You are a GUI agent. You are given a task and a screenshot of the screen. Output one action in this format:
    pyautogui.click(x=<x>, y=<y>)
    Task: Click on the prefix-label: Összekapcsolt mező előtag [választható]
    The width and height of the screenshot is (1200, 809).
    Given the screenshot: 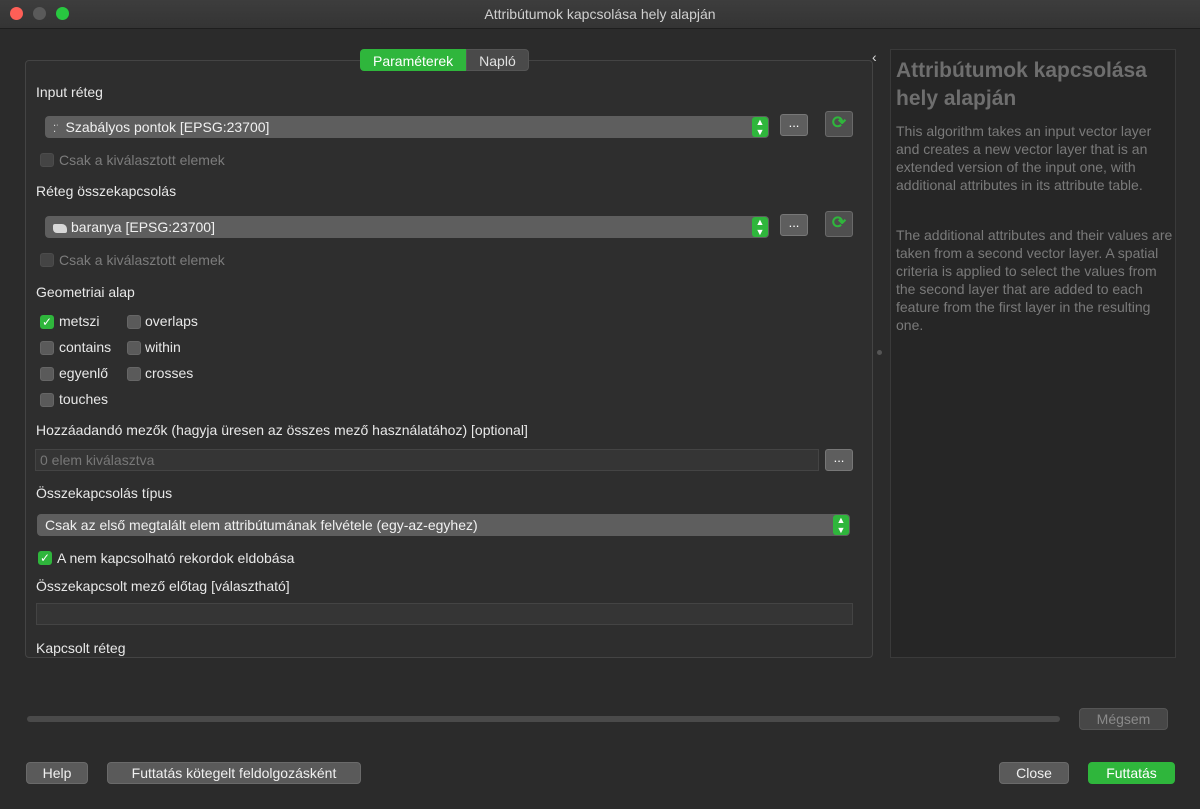 What is the action you would take?
    pyautogui.click(x=163, y=586)
    